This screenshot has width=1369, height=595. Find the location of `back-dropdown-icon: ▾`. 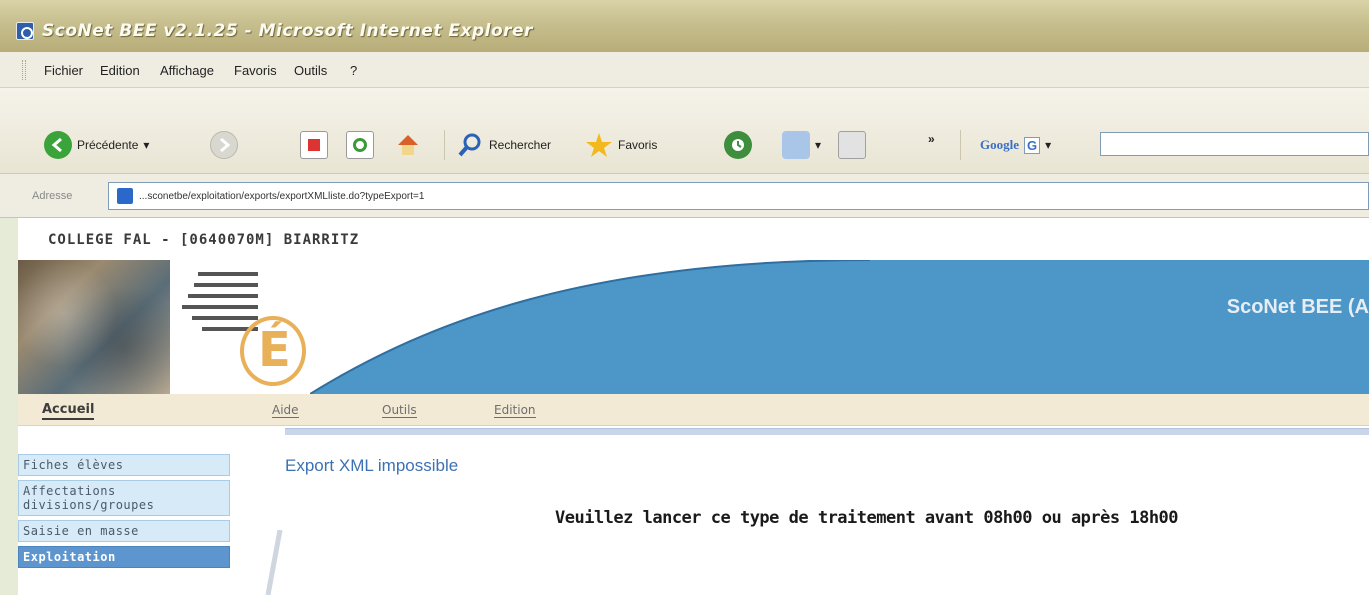

back-dropdown-icon: ▾ is located at coordinates (146, 145).